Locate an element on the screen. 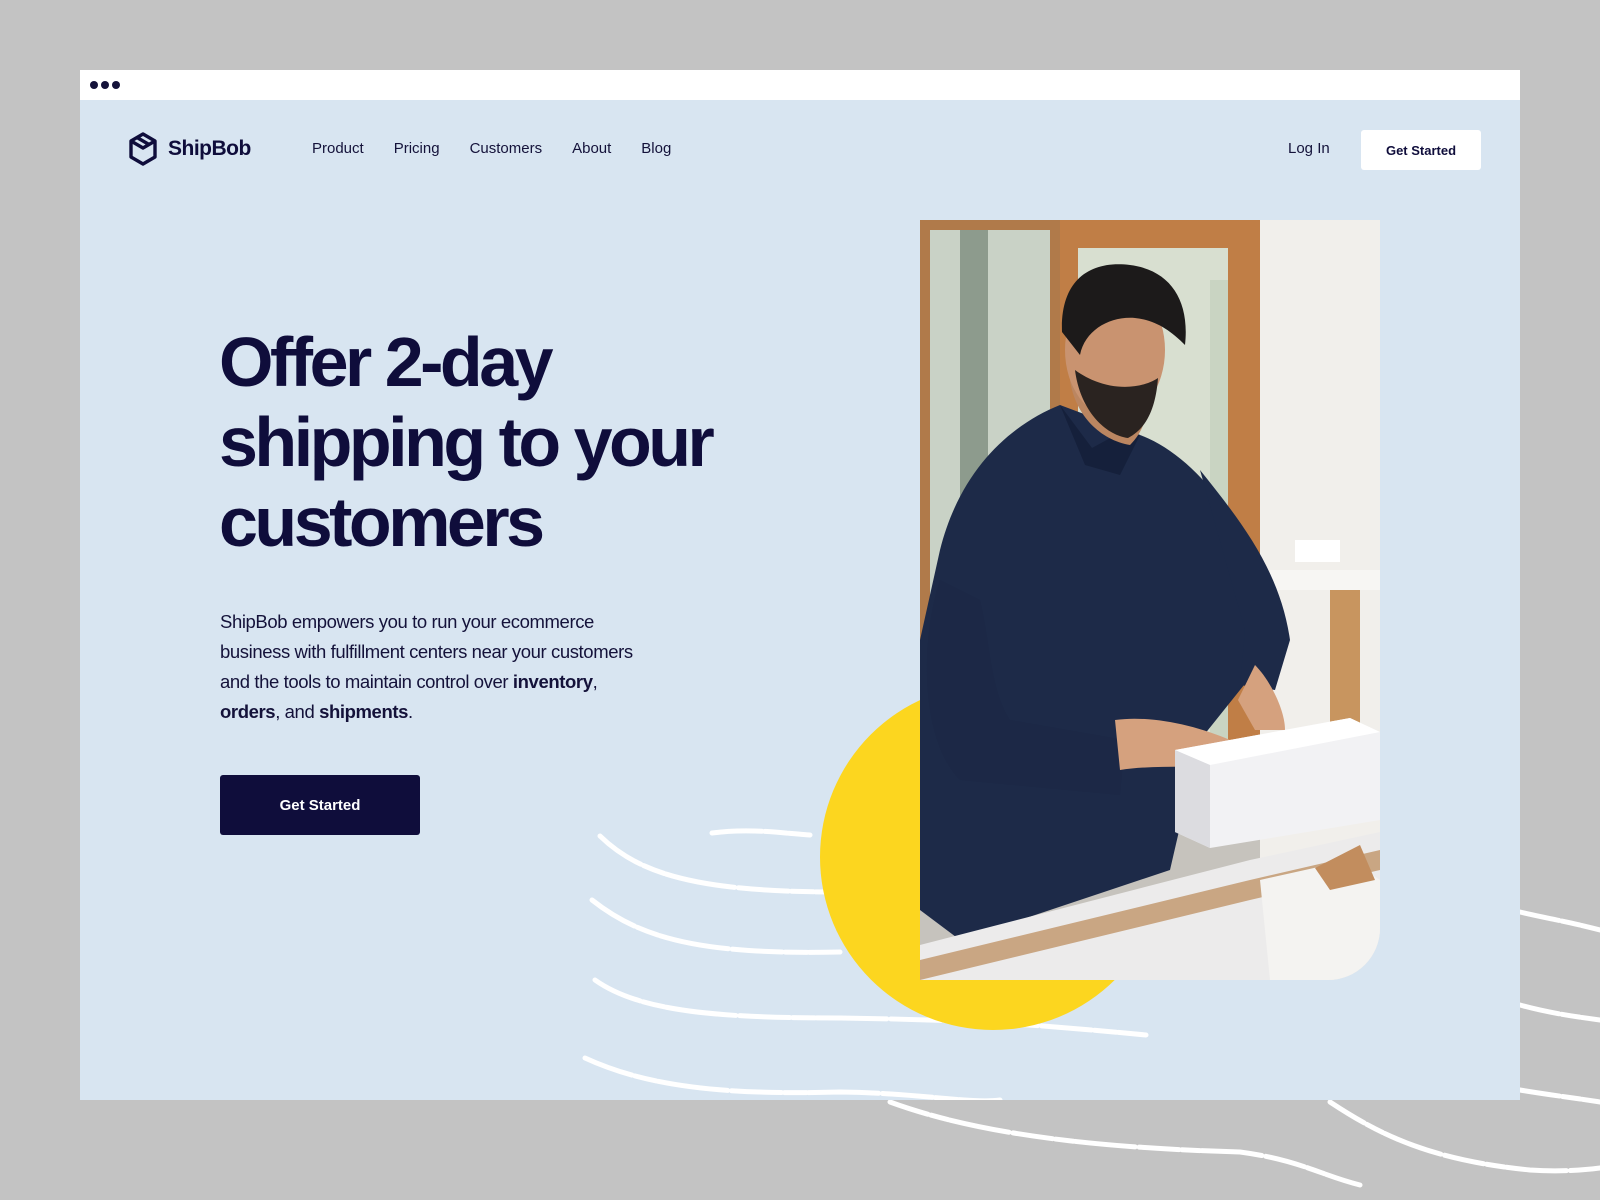 This screenshot has height=1200, width=1600. nav-item-about: About is located at coordinates (591, 148).